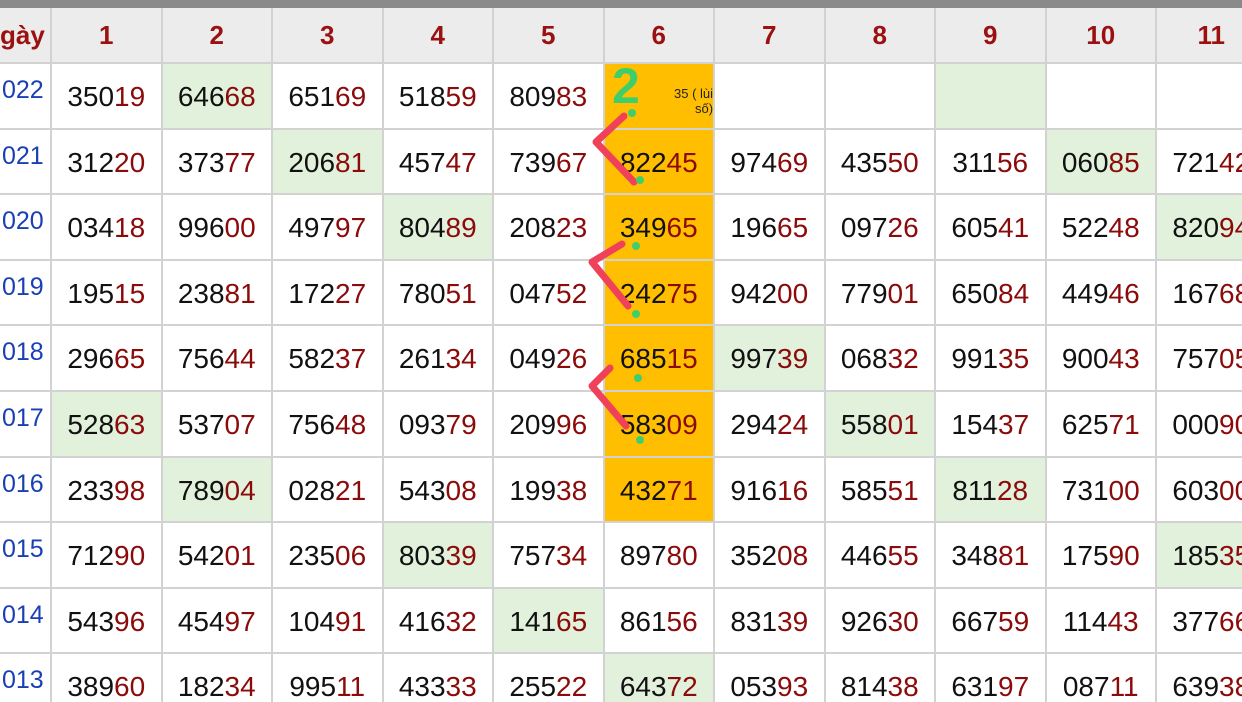  What do you see at coordinates (754, 228) in the screenshot?
I see `number-head: 196` at bounding box center [754, 228].